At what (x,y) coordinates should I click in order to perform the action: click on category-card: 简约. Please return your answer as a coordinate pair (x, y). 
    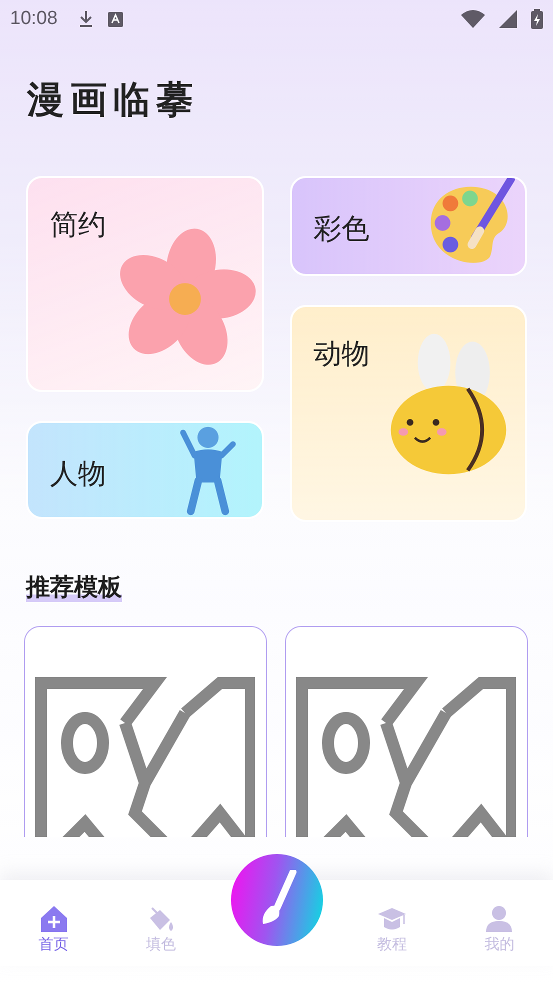
    Looking at the image, I should click on (145, 284).